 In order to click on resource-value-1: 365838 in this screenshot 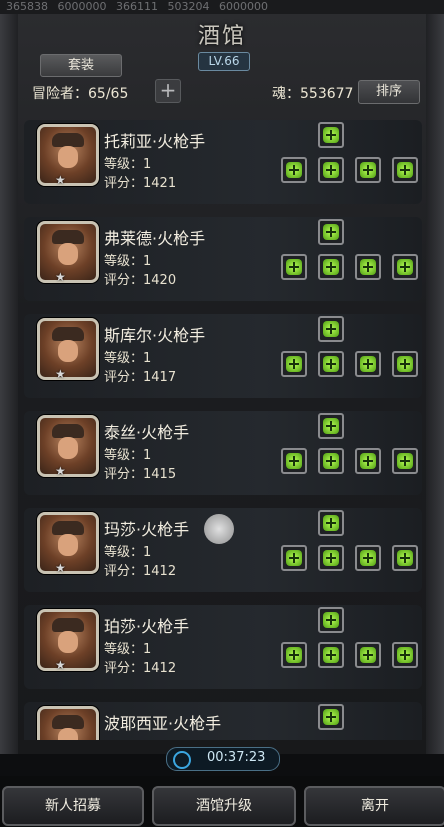, I will do `click(27, 6)`.